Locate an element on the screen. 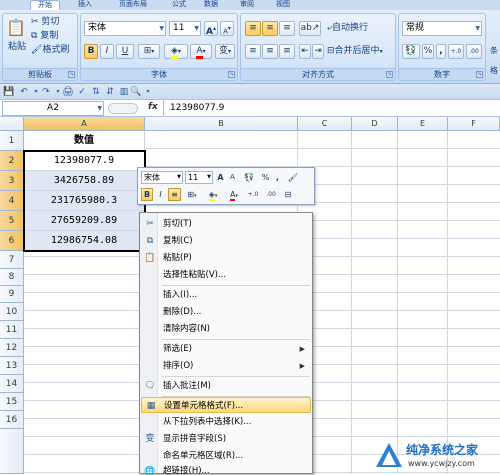 Image resolution: width=500 pixels, height=475 pixels. mini-font-color-button: A▾ is located at coordinates (234, 194).